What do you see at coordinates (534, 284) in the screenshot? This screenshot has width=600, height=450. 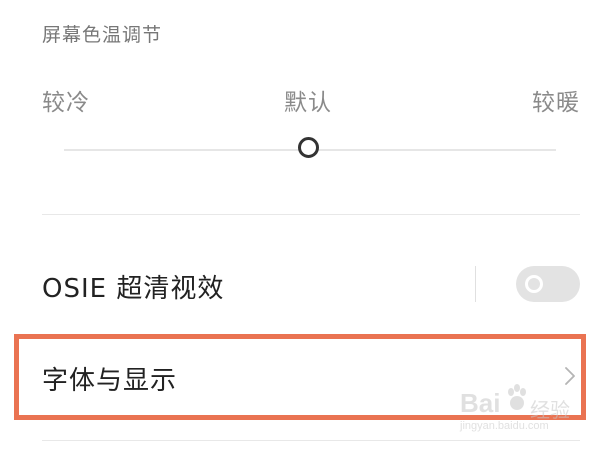 I see `toggle-knob` at bounding box center [534, 284].